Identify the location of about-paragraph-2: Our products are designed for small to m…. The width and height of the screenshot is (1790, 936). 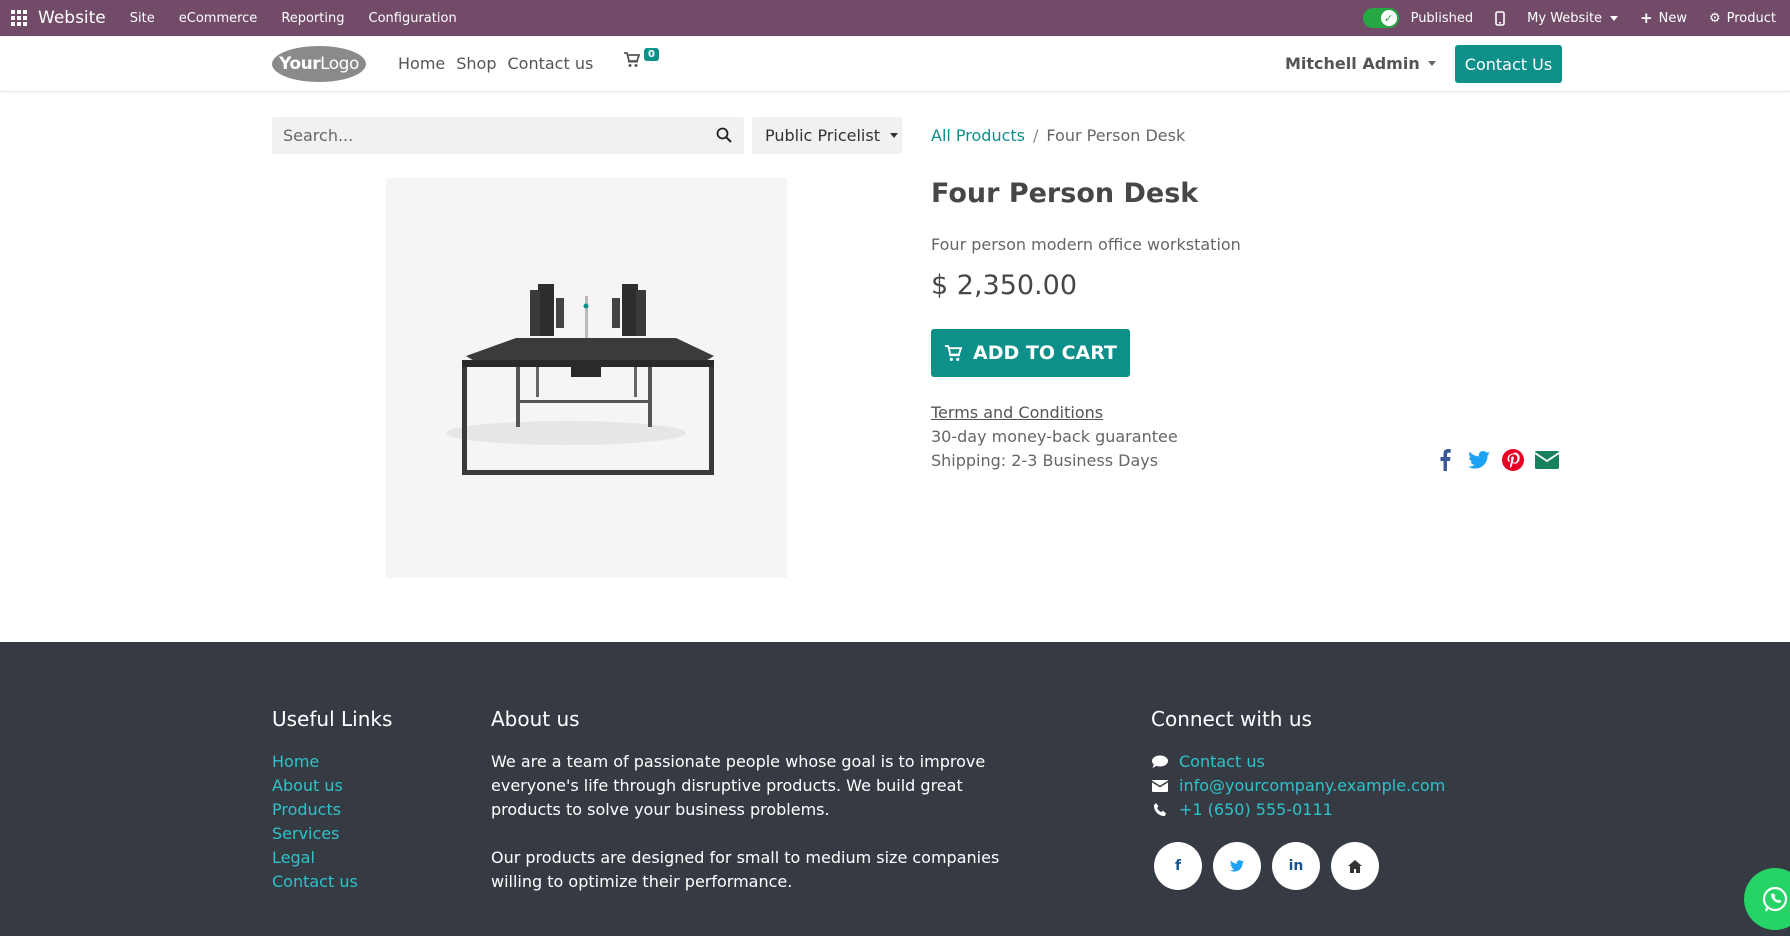
(745, 869).